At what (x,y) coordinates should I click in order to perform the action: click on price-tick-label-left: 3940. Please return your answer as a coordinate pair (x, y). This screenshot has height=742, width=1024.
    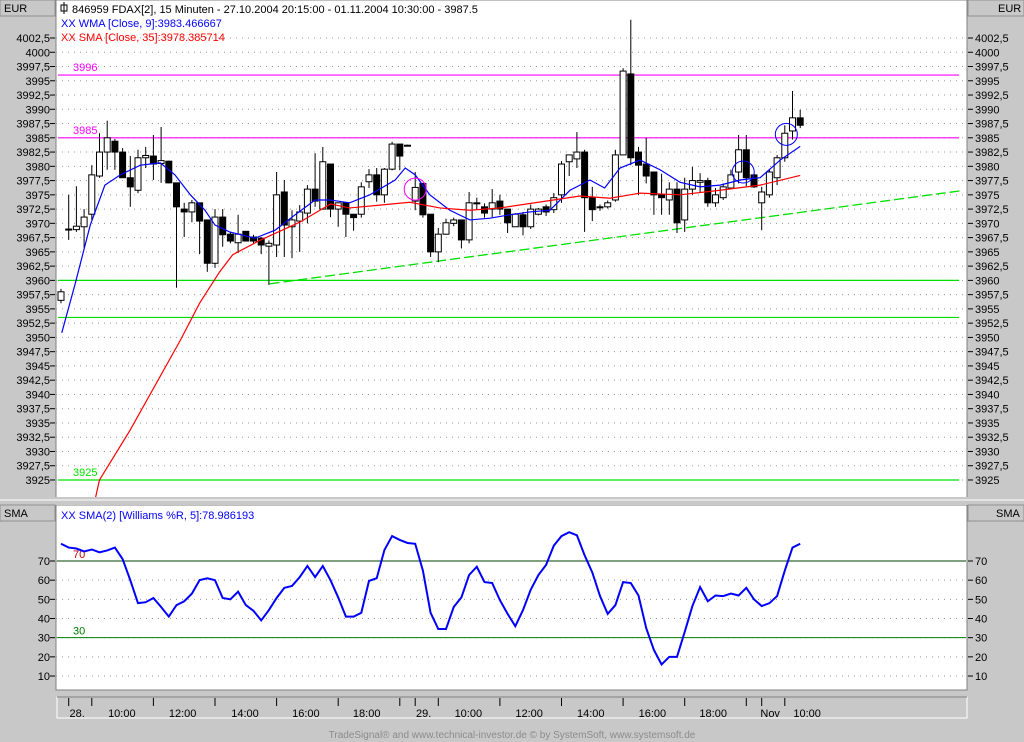
    Looking at the image, I should click on (38, 395).